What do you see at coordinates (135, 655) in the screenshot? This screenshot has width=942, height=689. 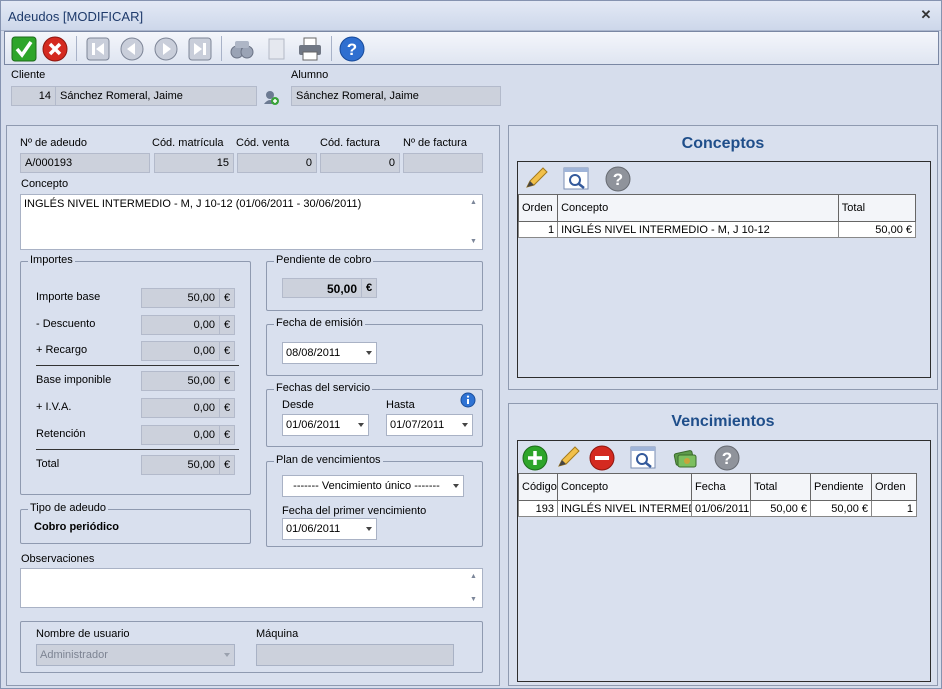 I see `usuario-select: Administrador` at bounding box center [135, 655].